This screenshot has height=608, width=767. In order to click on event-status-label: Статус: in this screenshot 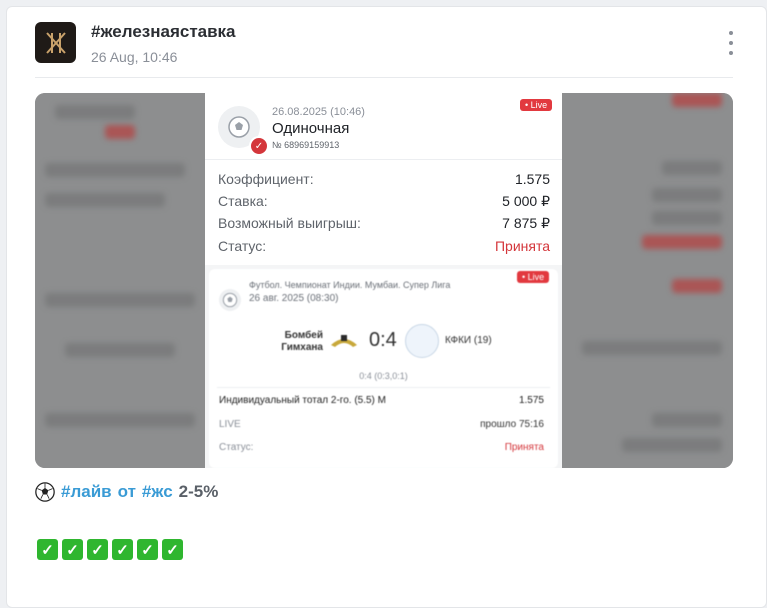, I will do `click(236, 447)`.